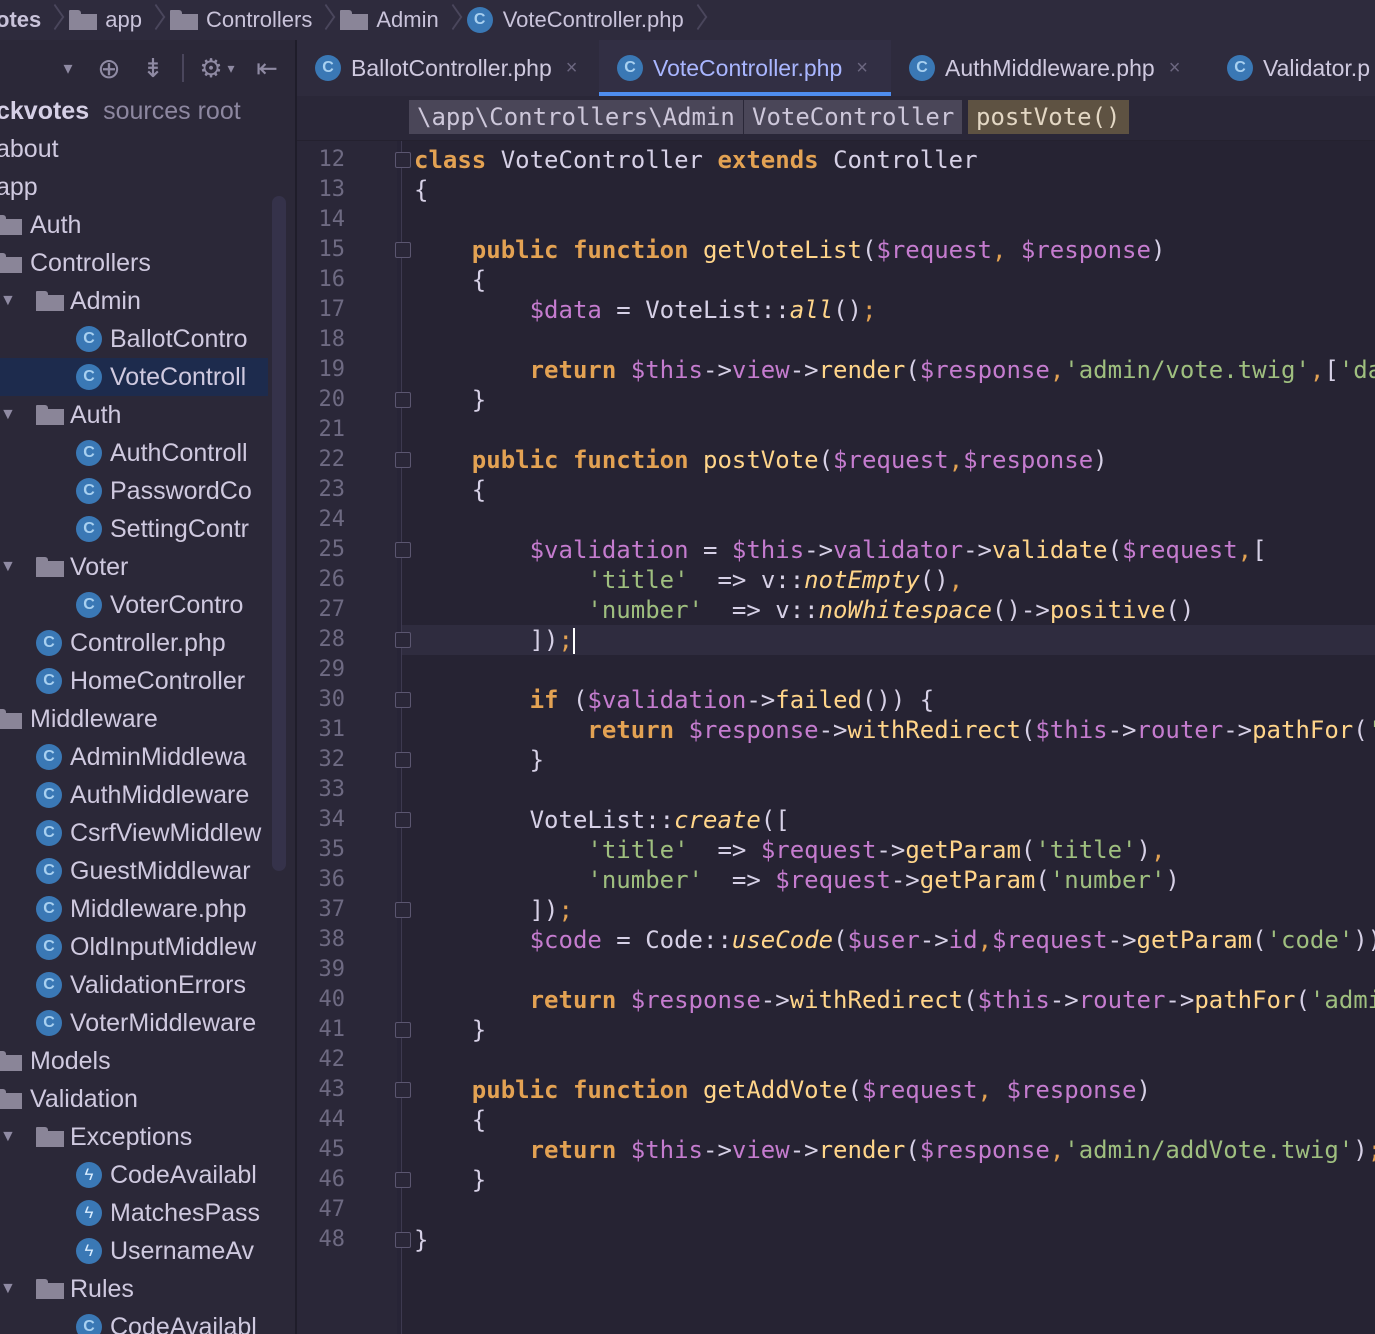 Image resolution: width=1375 pixels, height=1334 pixels. Describe the element at coordinates (134, 529) in the screenshot. I see `tree-item-settingcontroller: C SettingContr` at that location.